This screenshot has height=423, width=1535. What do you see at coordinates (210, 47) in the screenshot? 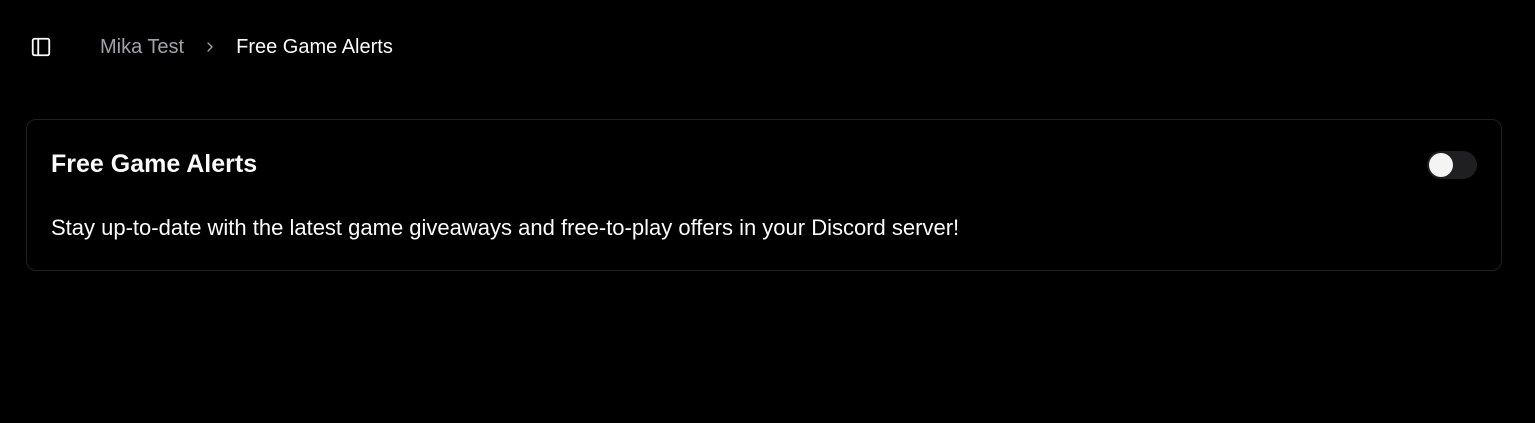
I see `chevron-right-icon` at bounding box center [210, 47].